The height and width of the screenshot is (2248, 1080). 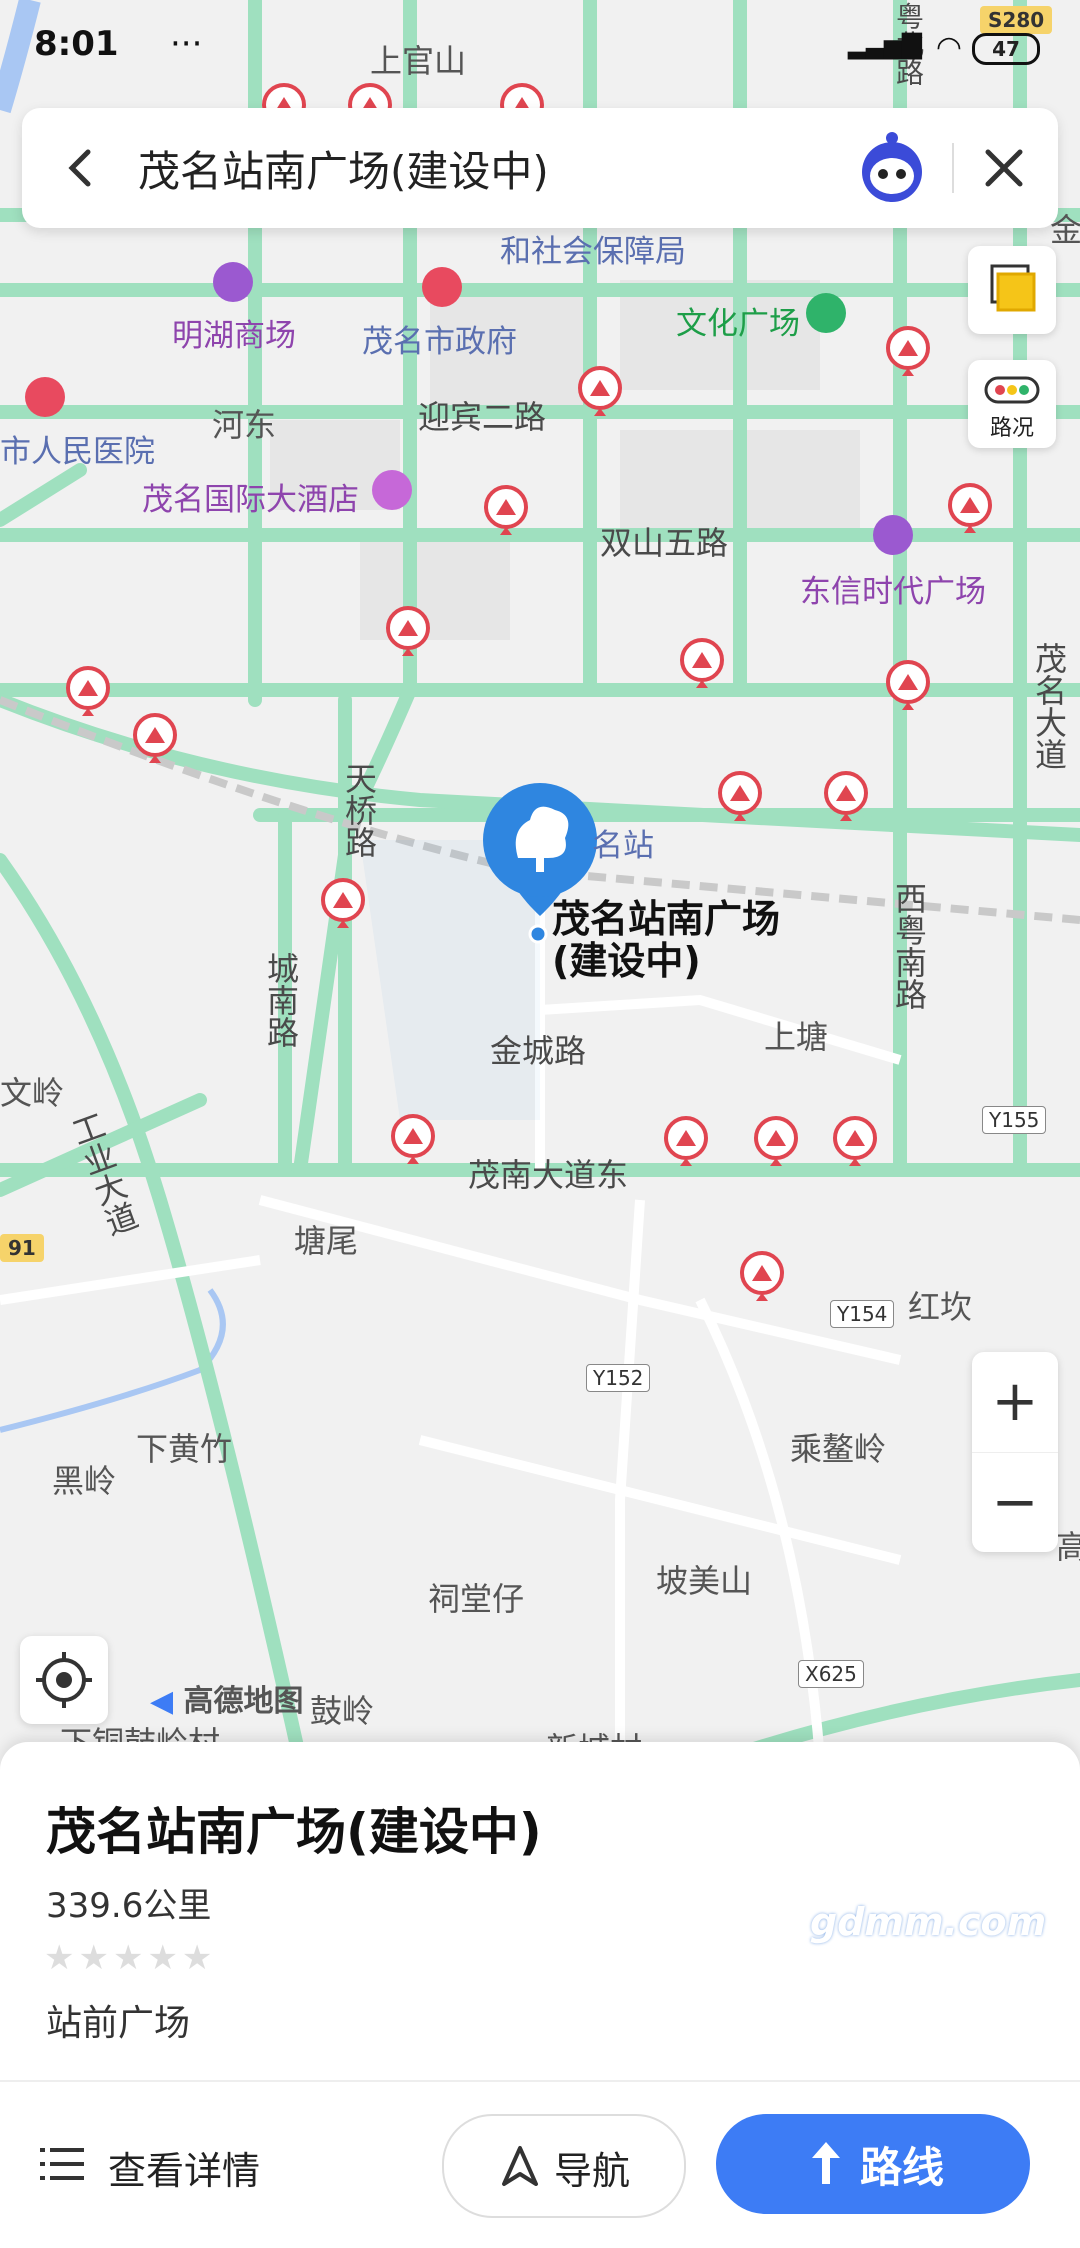 I want to click on zoom-control: + −, so click(x=1015, y=1452).